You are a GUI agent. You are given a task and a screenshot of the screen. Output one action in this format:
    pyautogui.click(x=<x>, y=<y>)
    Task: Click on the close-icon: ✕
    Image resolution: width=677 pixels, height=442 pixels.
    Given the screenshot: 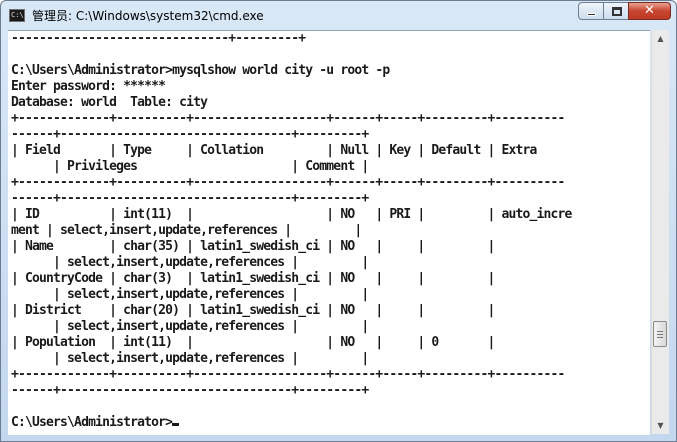 What is the action you would take?
    pyautogui.click(x=649, y=10)
    